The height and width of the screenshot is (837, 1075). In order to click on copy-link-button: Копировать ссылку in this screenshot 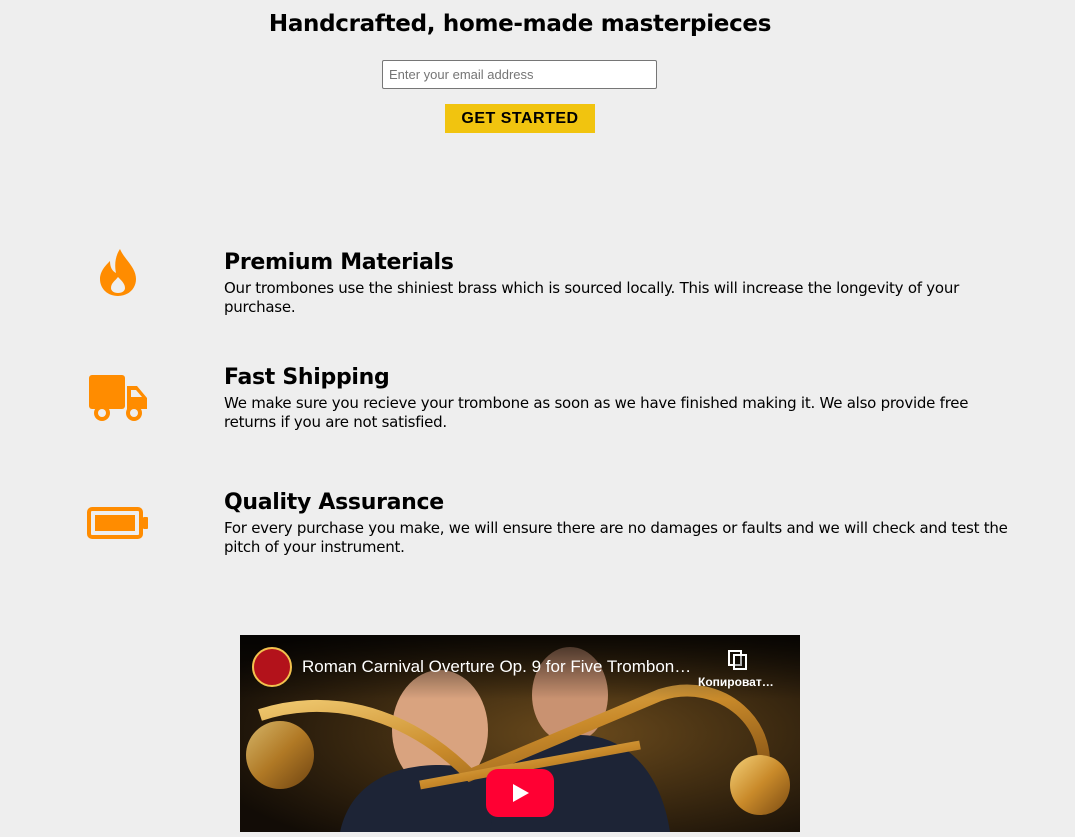, I will do `click(738, 669)`.